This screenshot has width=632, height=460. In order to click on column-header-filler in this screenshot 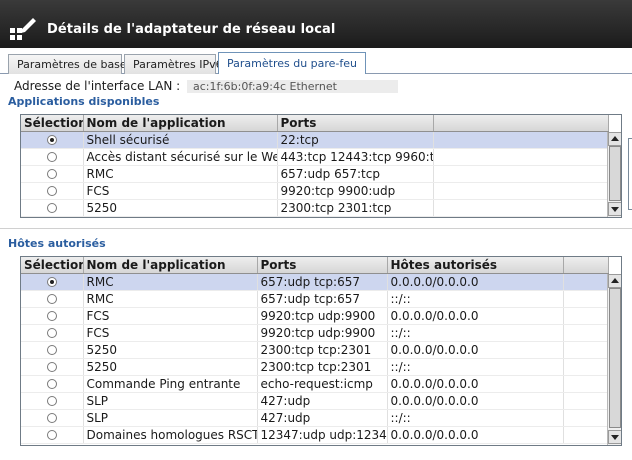, I will do `click(586, 265)`.